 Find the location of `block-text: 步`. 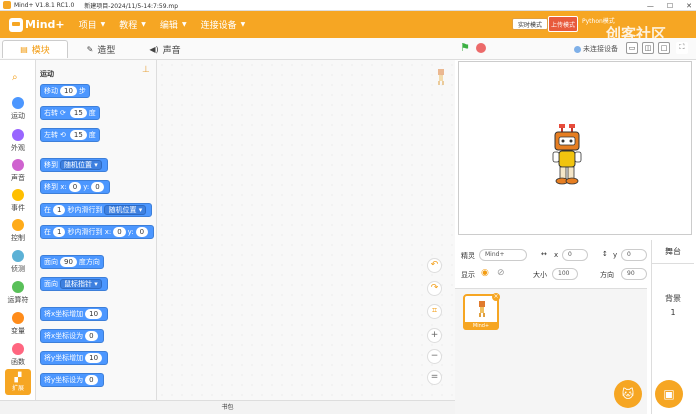

block-text: 步 is located at coordinates (82, 91).